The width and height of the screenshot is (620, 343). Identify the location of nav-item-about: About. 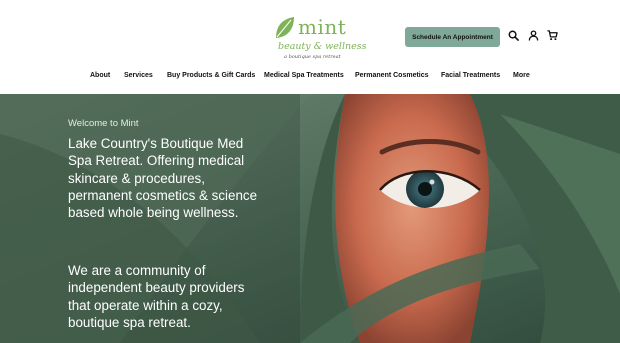
(100, 75).